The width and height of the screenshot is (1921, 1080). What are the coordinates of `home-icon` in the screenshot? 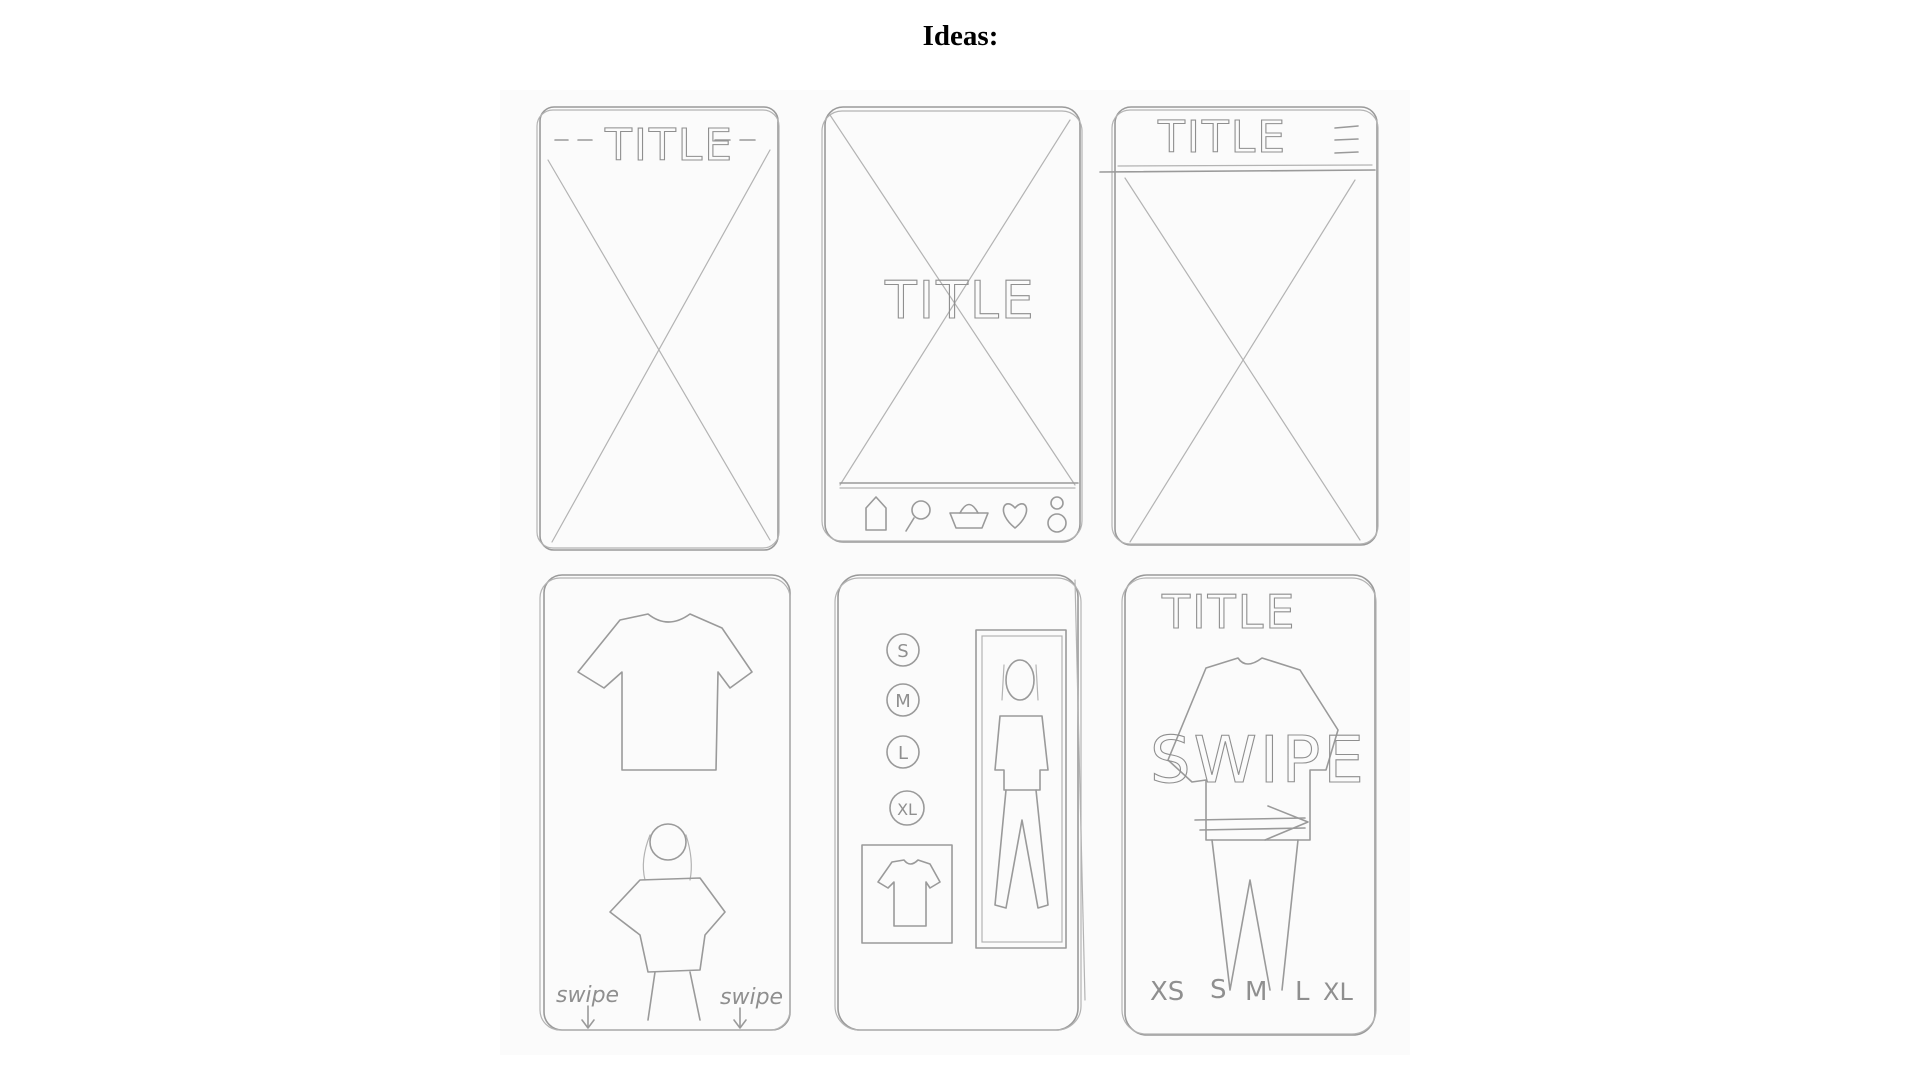 It's located at (876, 513).